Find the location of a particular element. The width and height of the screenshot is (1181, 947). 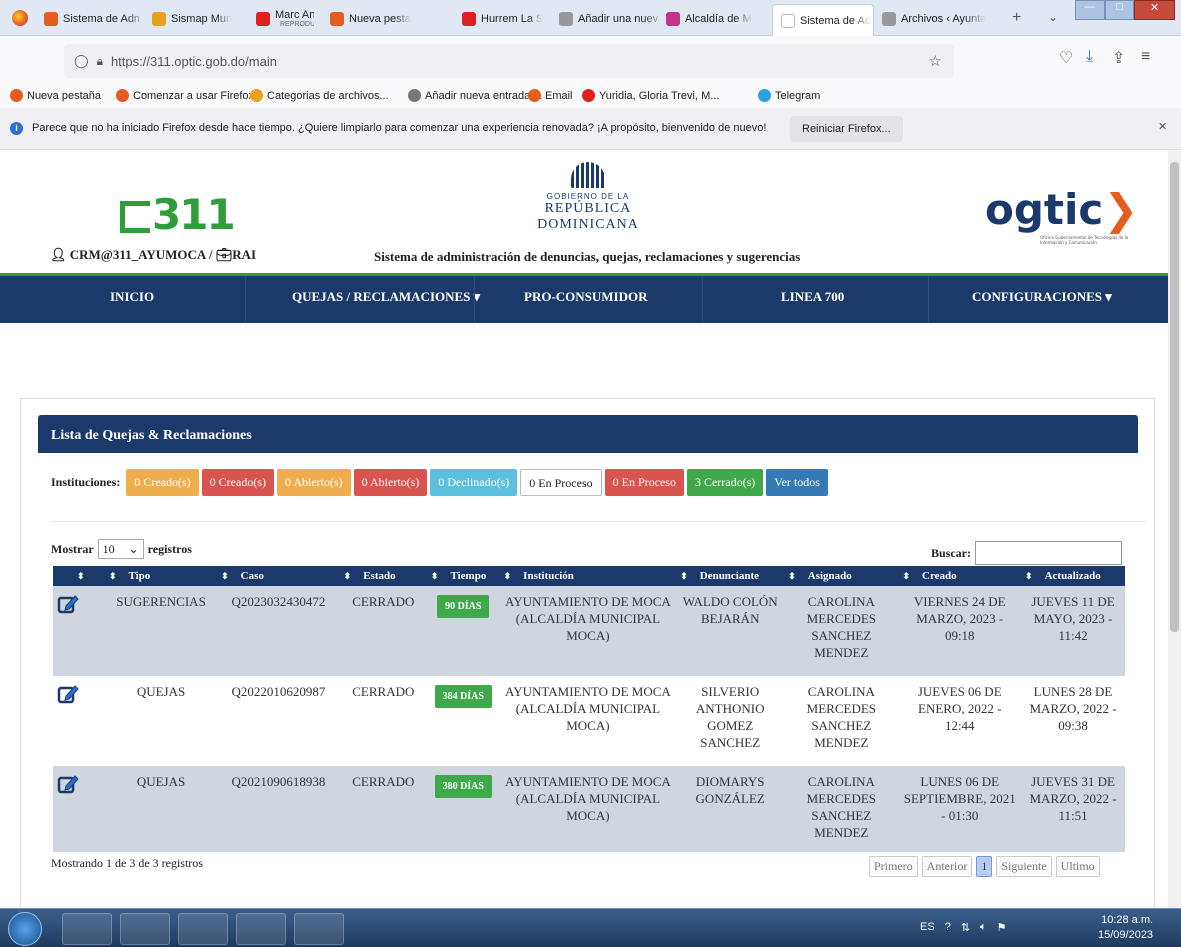

download-icon: ⤓ is located at coordinates (1089, 57).